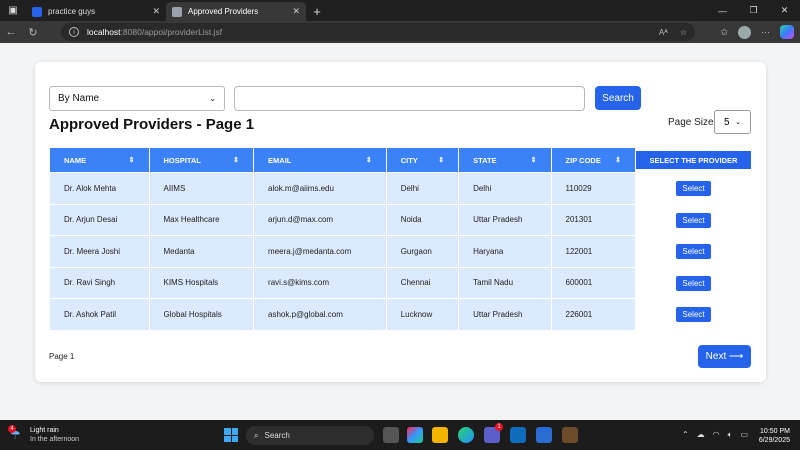  What do you see at coordinates (256, 435) in the screenshot?
I see `search-icon: ⌕` at bounding box center [256, 435].